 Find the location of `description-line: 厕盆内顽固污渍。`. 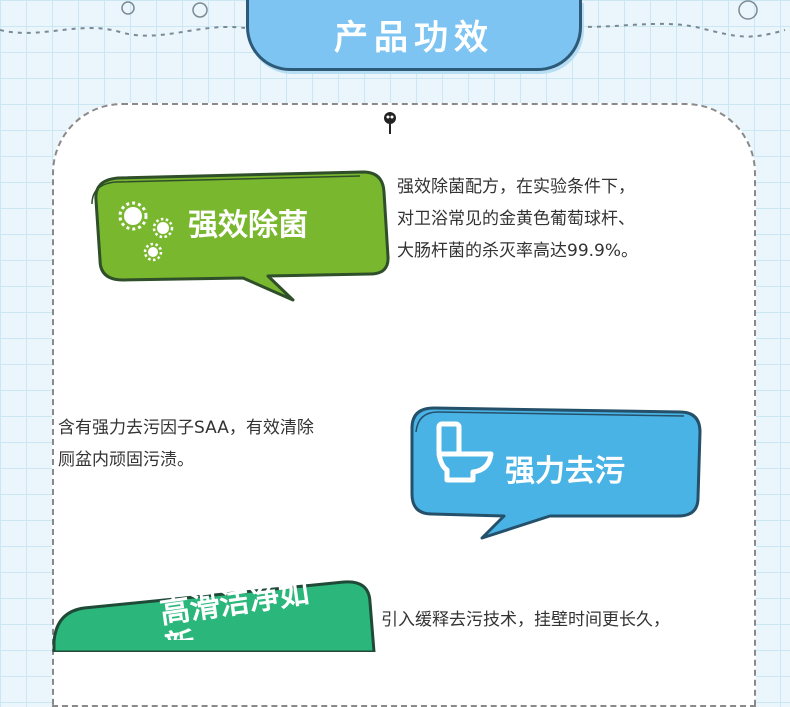

description-line: 厕盆内顽固污渍。 is located at coordinates (126, 460).